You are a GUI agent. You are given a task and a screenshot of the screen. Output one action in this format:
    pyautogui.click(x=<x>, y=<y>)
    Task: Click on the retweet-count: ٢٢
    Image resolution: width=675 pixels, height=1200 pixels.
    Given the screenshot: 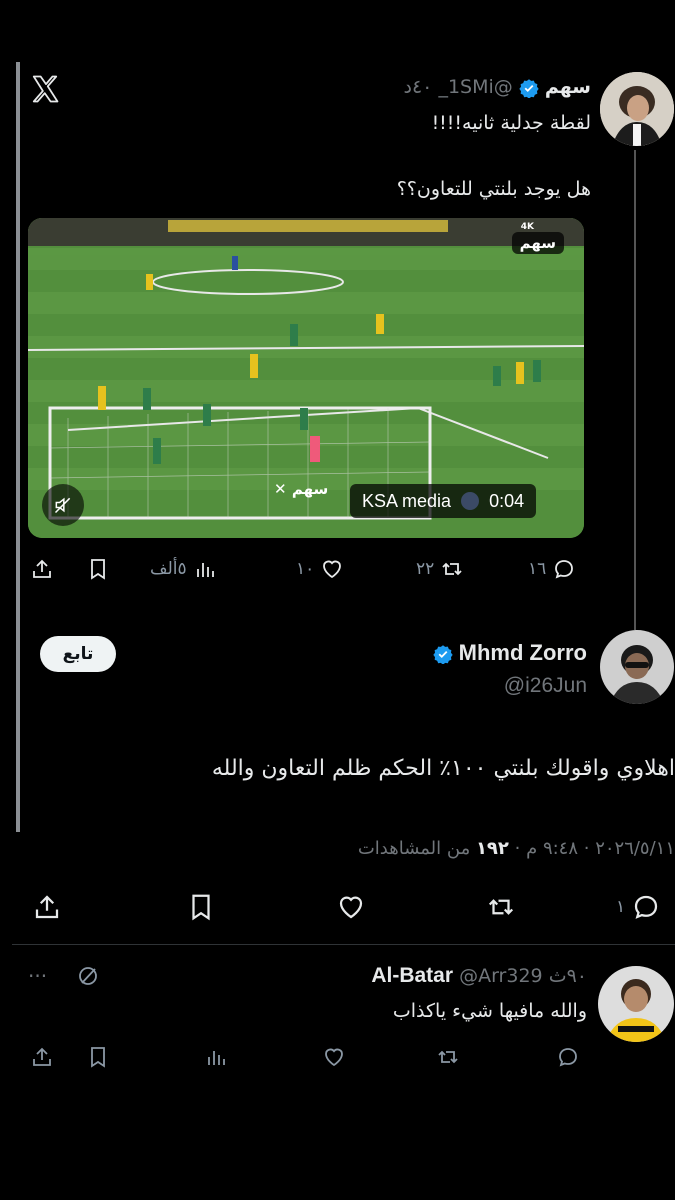 What is the action you would take?
    pyautogui.click(x=425, y=569)
    